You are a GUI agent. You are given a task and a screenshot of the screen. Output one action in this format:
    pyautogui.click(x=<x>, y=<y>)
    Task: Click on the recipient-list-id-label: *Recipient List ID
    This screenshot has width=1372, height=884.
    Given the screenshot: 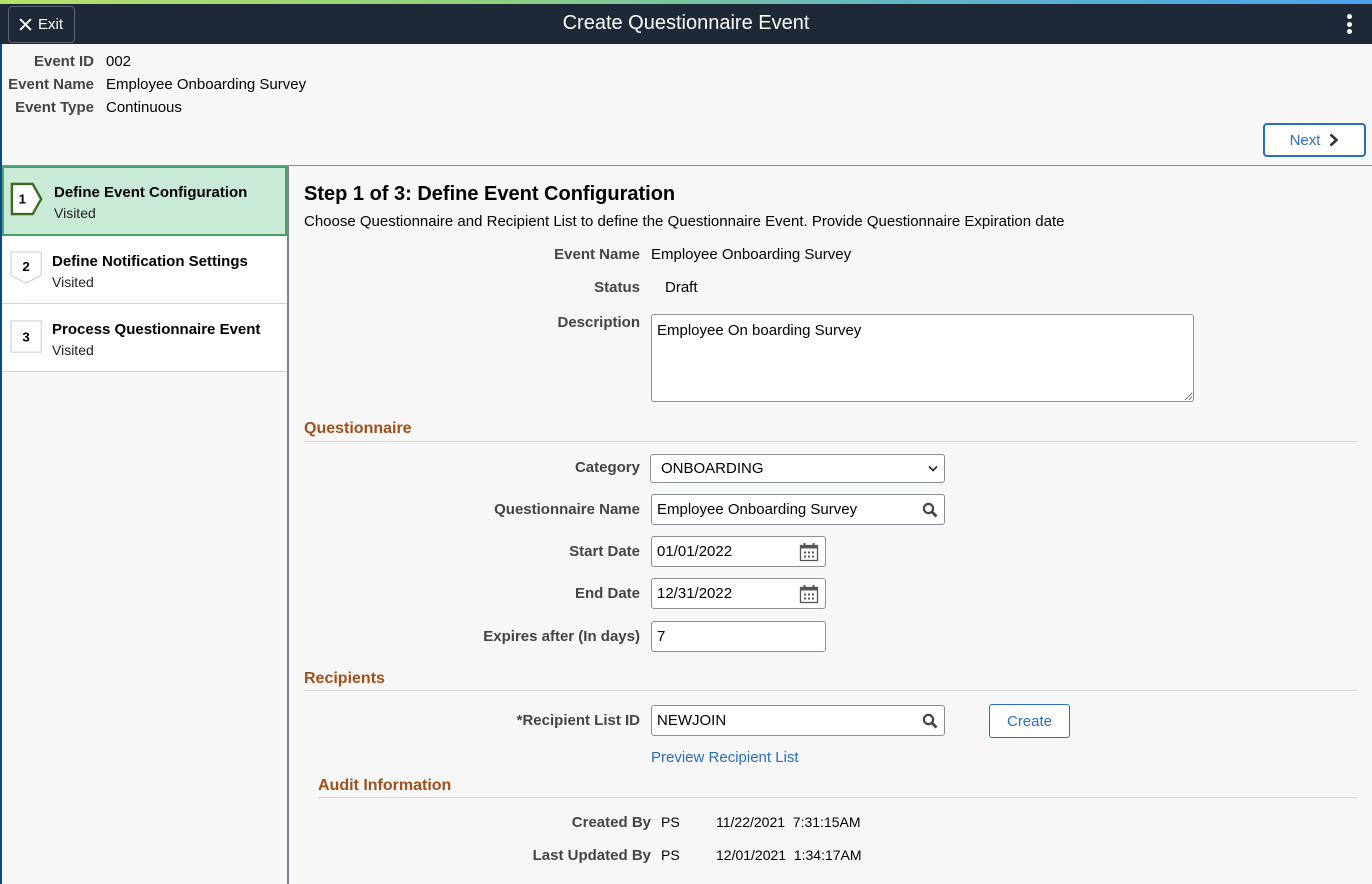 What is the action you would take?
    pyautogui.click(x=578, y=720)
    